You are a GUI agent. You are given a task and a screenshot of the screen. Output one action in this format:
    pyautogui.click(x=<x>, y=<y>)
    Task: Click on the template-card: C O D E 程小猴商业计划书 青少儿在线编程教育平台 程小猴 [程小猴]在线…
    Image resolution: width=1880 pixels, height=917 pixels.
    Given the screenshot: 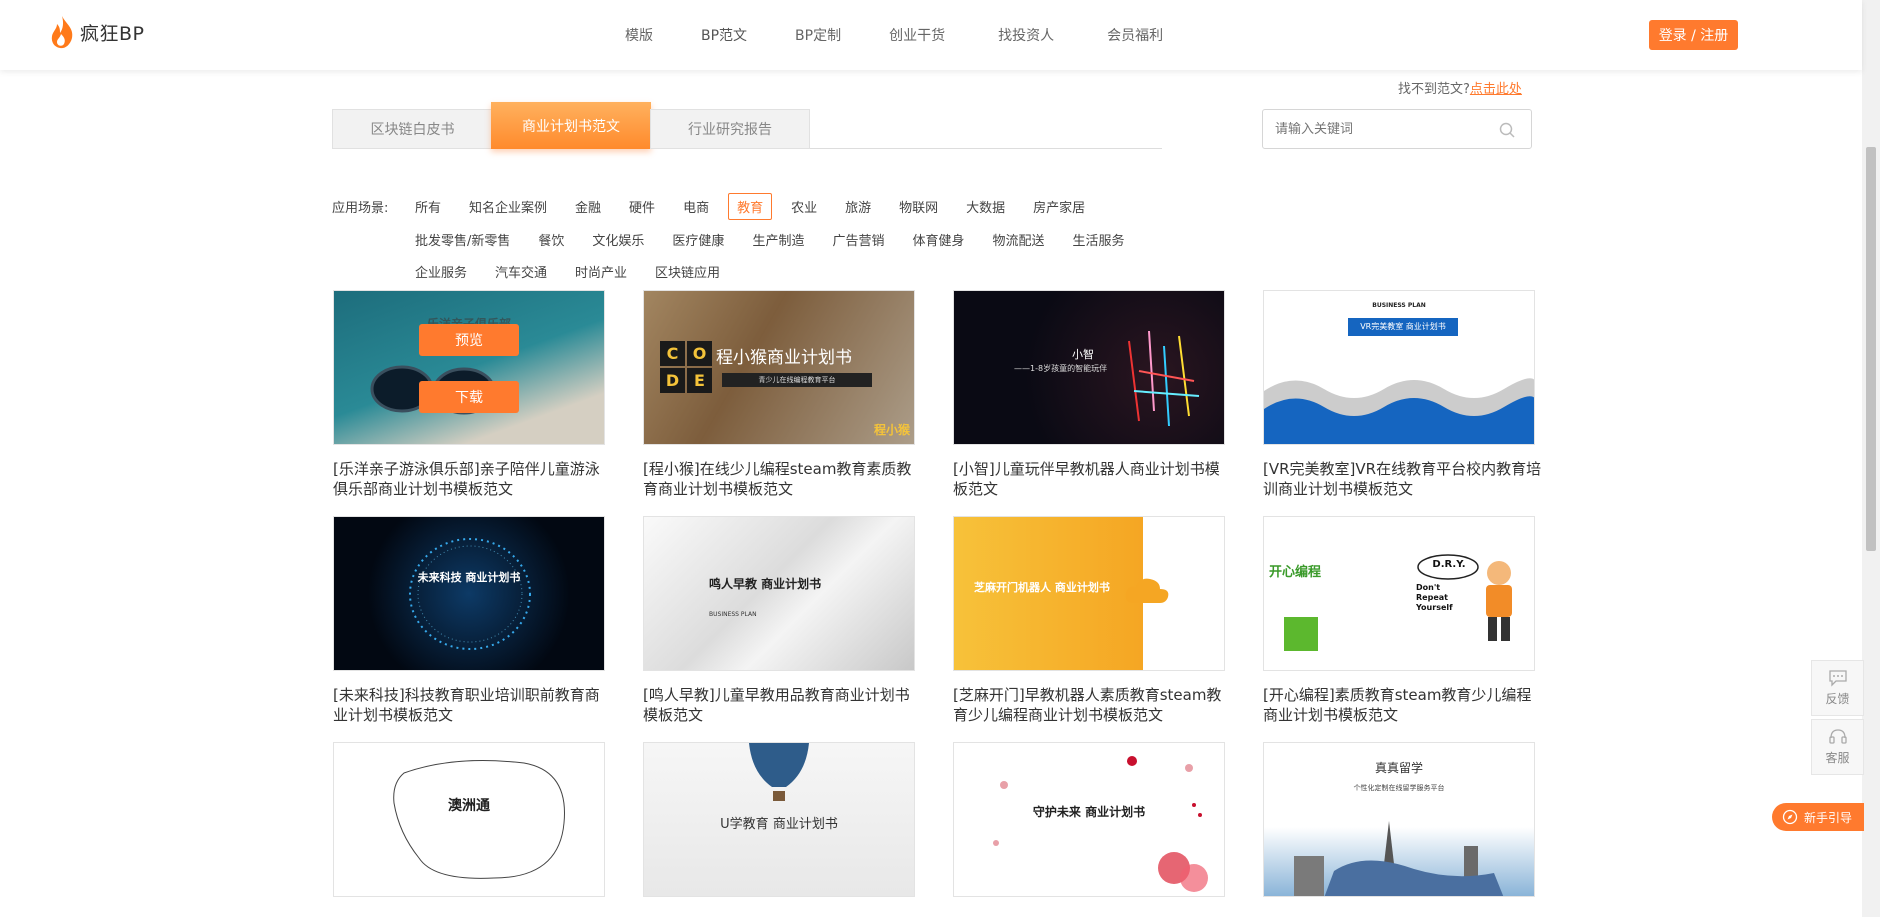 What is the action you would take?
    pyautogui.click(x=779, y=394)
    